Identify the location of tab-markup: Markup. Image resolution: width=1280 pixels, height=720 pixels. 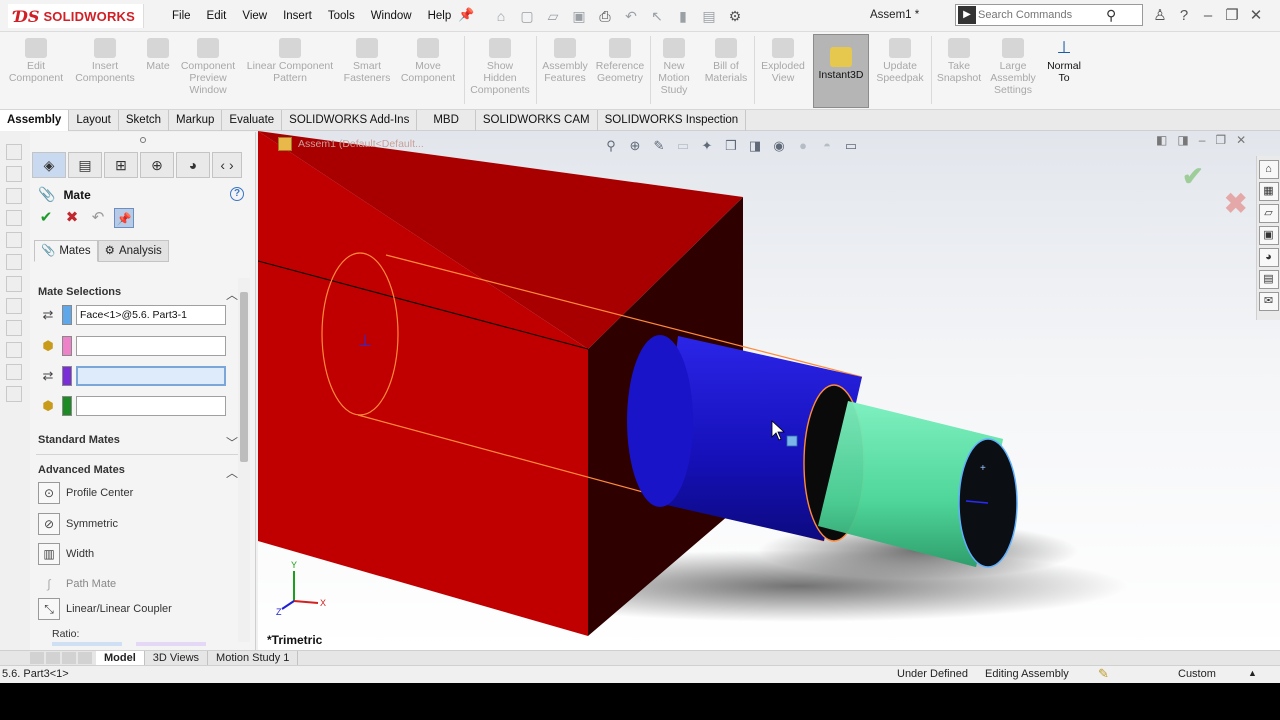
(196, 120).